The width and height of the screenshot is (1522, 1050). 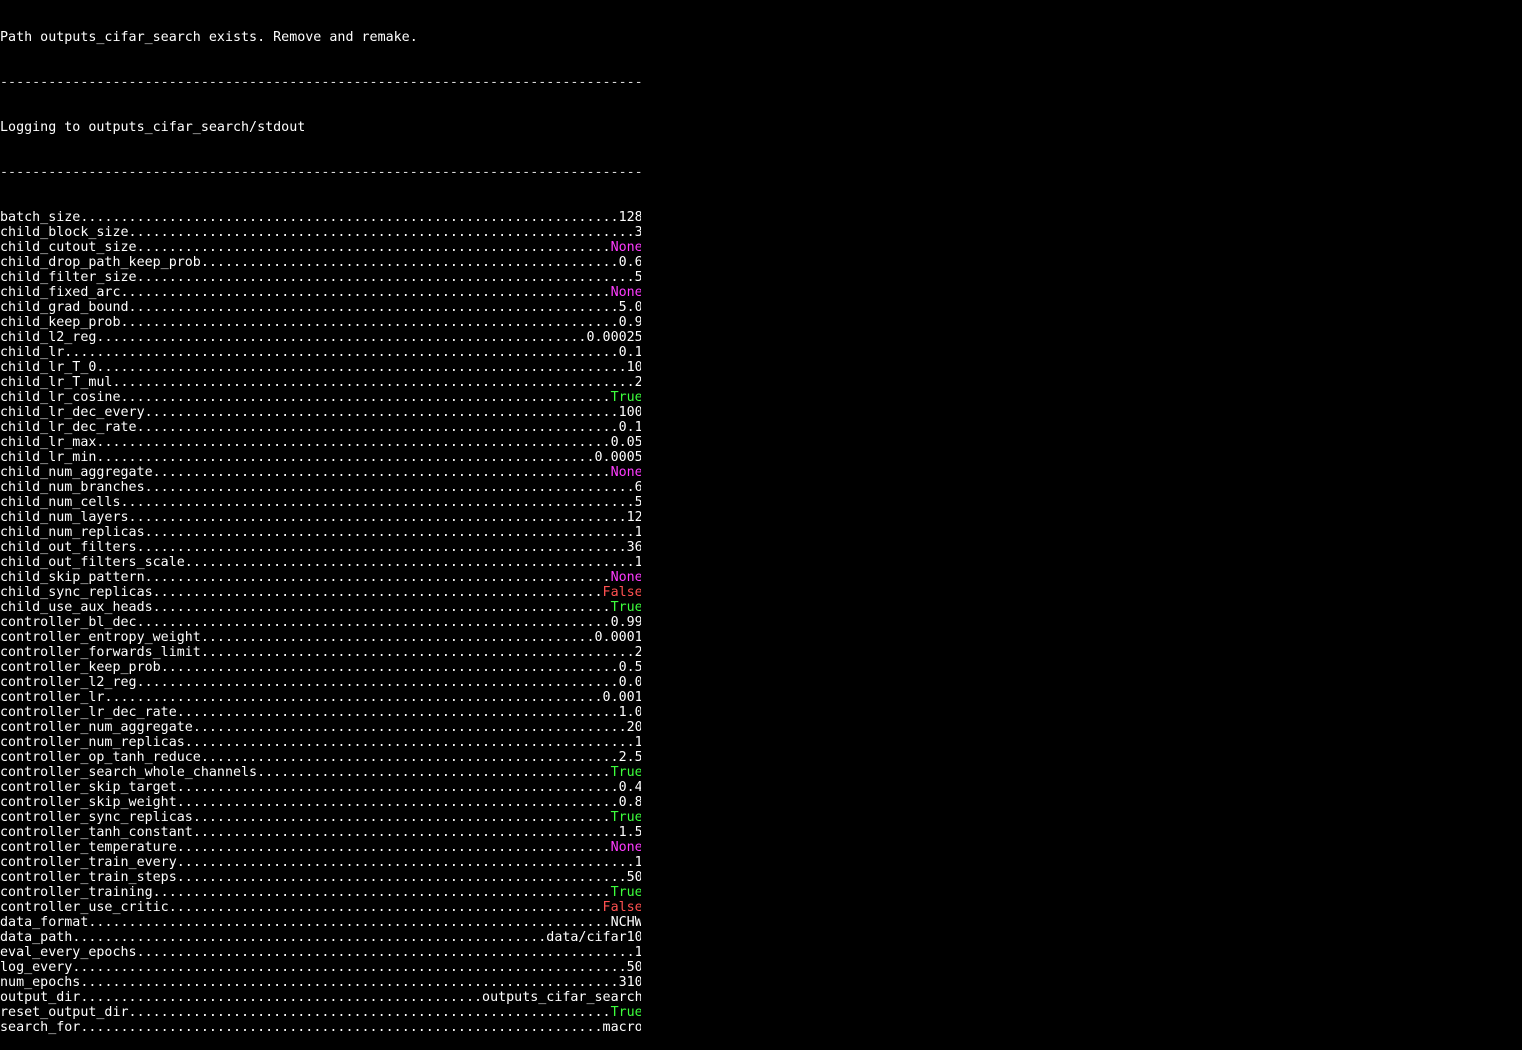 I want to click on flag-value: 20, so click(x=633, y=727).